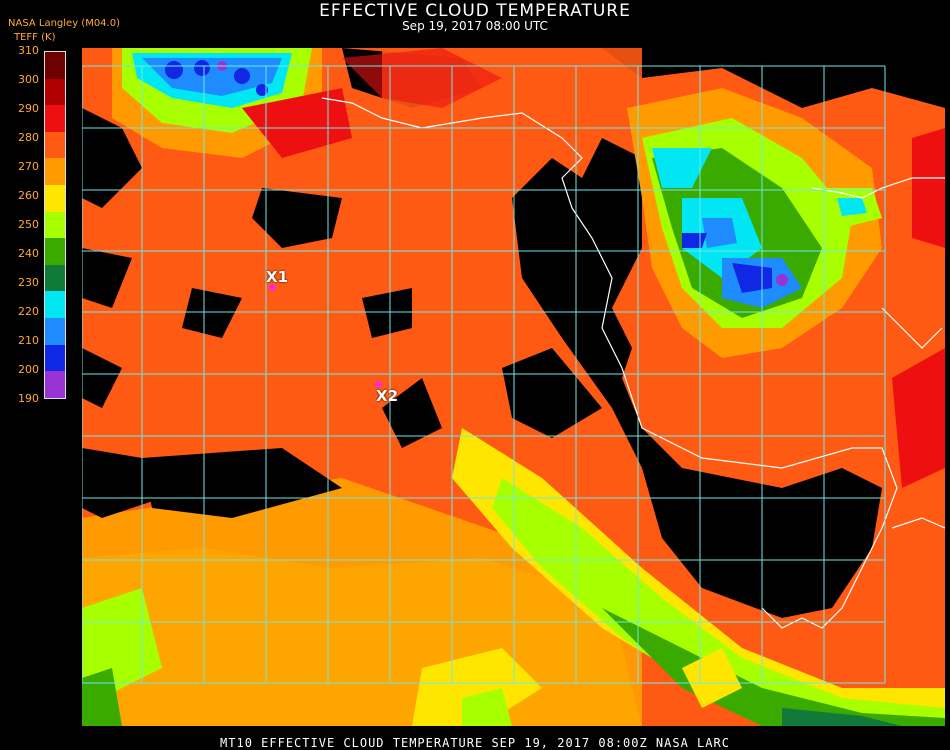 This screenshot has width=950, height=750. Describe the element at coordinates (35, 37) in the screenshot. I see `units-label: TEFF (K)` at that location.